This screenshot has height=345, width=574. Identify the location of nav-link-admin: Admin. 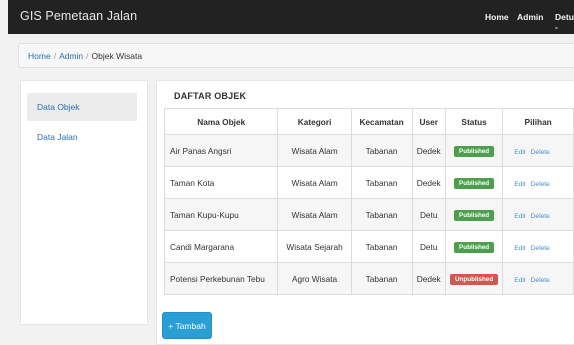
(530, 17).